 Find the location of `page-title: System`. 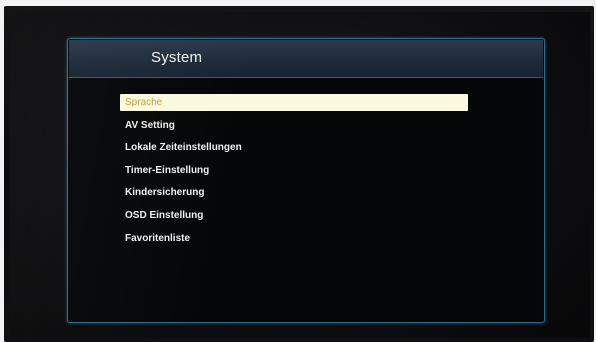

page-title: System is located at coordinates (177, 57).